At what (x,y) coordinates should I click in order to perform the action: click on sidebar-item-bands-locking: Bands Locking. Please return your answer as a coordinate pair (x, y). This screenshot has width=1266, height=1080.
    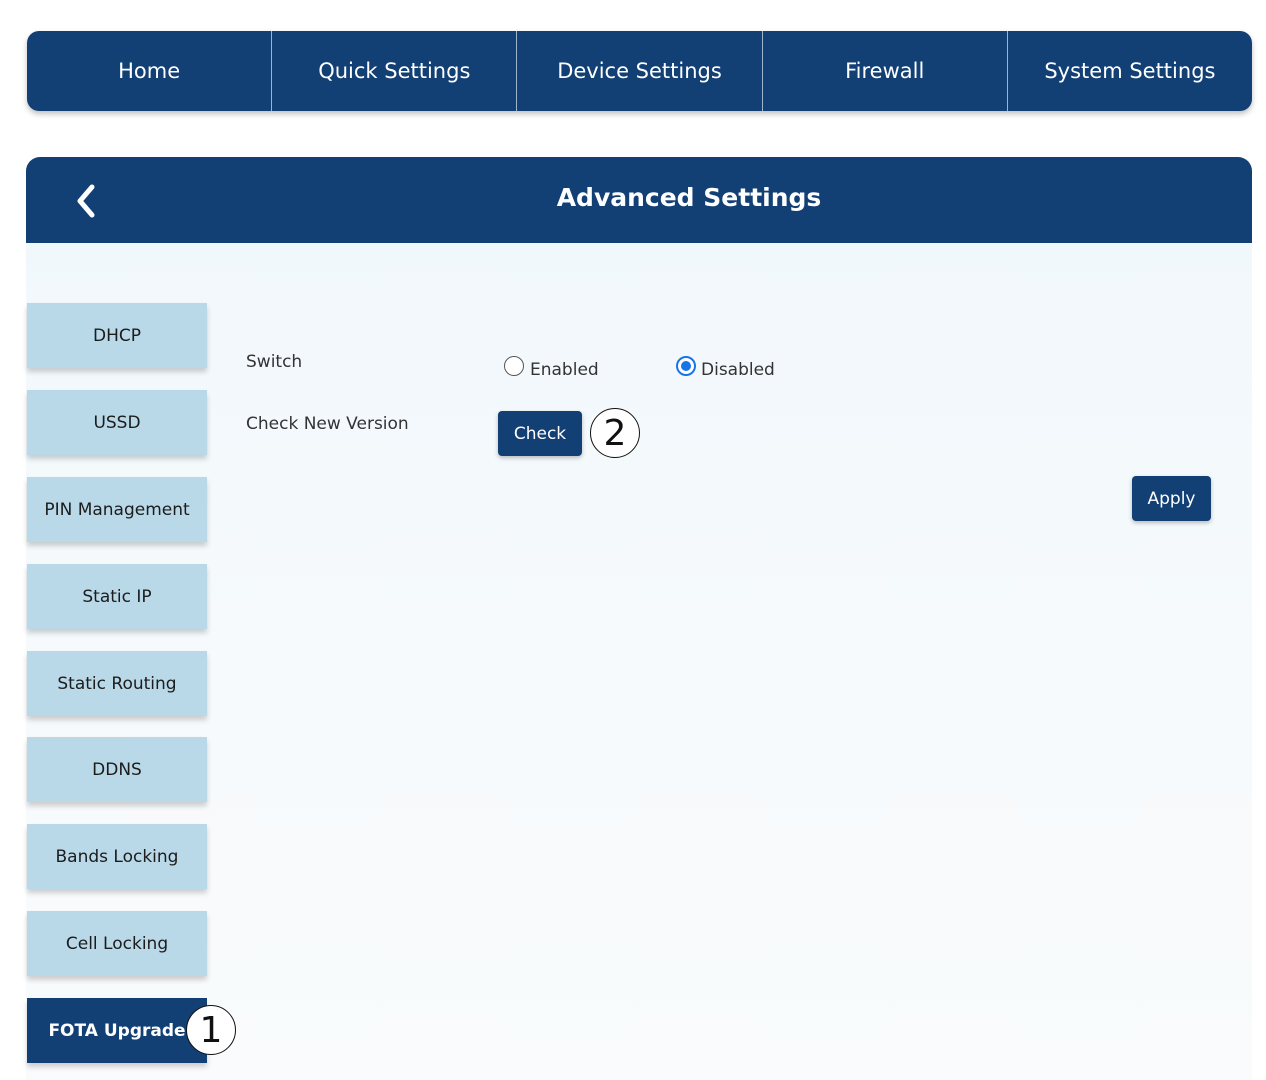
    Looking at the image, I should click on (117, 856).